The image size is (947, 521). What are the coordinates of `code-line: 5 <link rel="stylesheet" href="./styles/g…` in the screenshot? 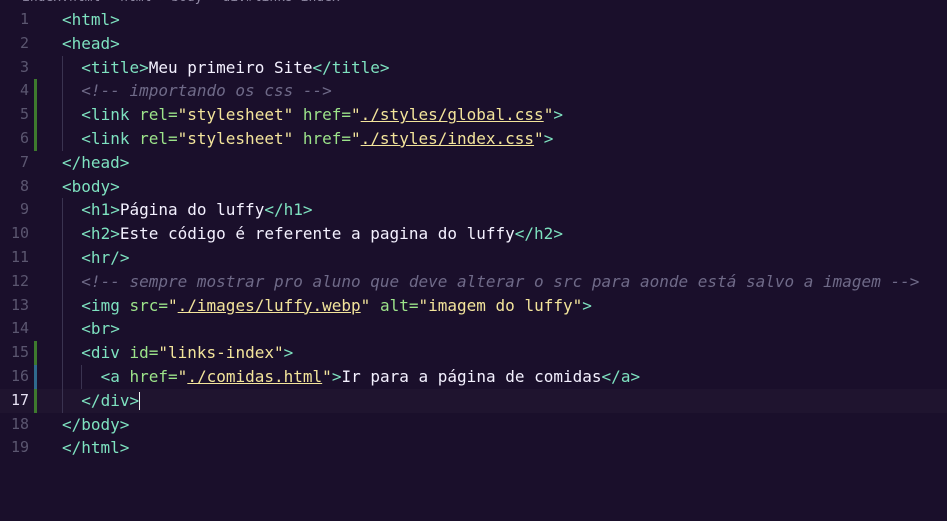 It's located at (473, 115).